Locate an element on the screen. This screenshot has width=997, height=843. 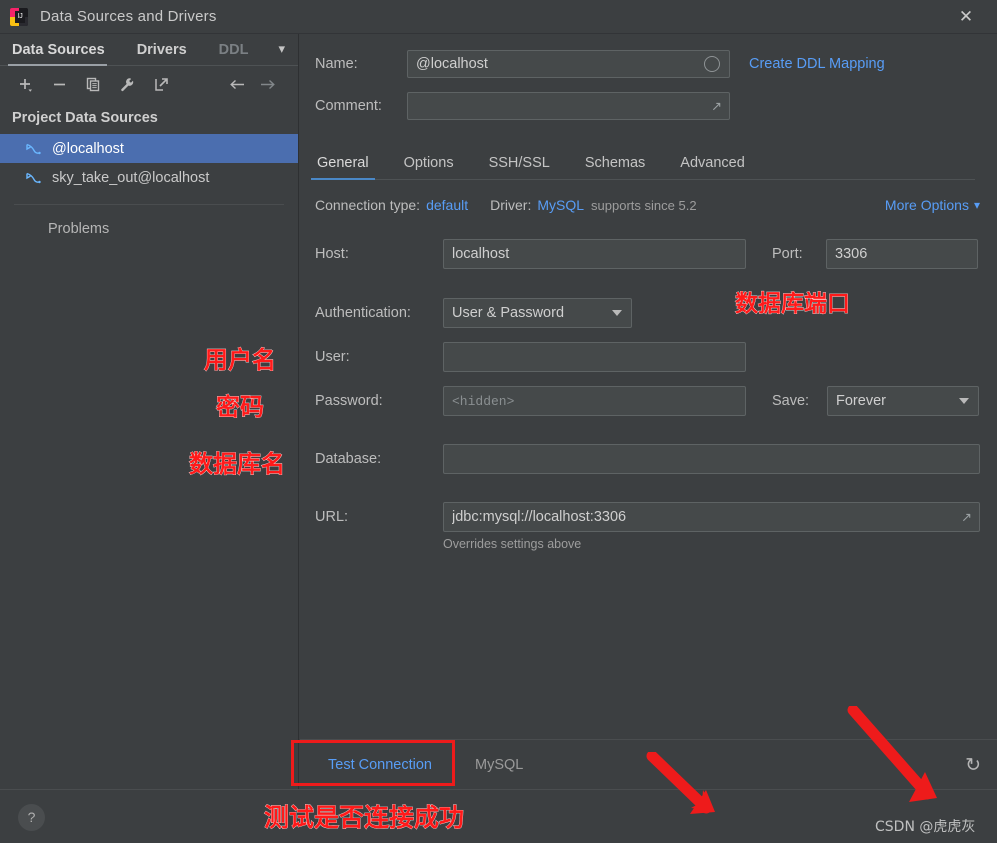
copy-icon is located at coordinates (93, 84).